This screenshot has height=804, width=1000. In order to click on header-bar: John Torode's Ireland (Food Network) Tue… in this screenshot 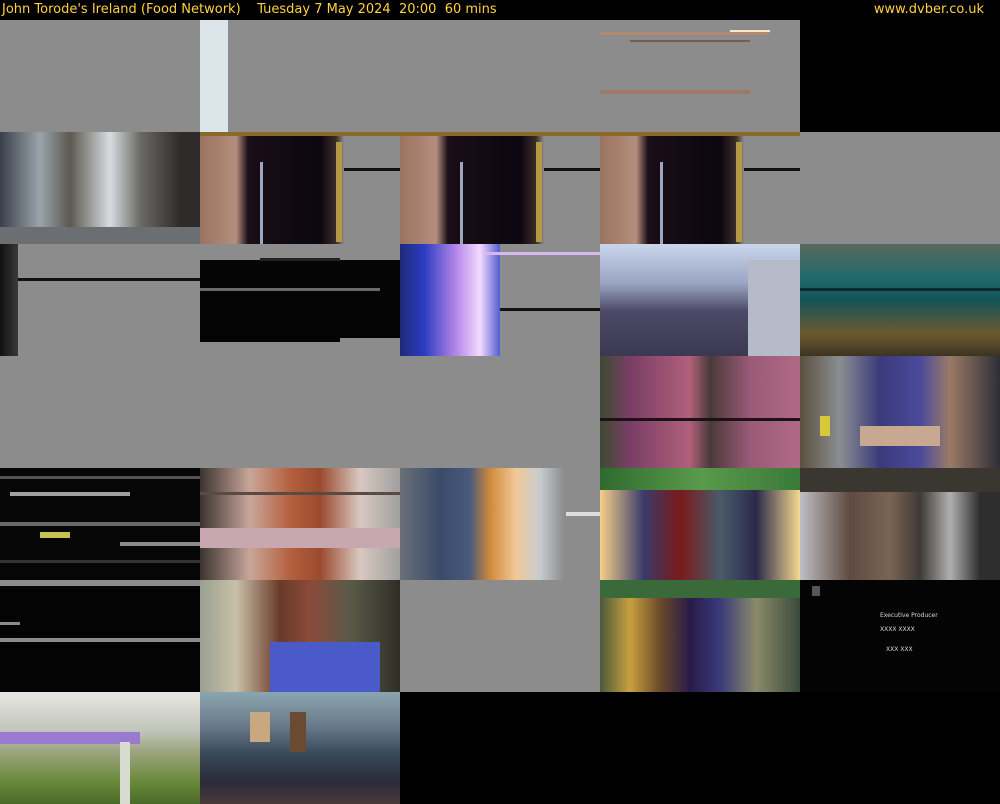, I will do `click(500, 10)`.